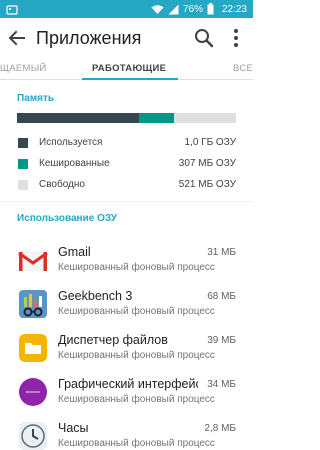 The height and width of the screenshot is (450, 320). What do you see at coordinates (33, 261) in the screenshot?
I see `gmail-icon` at bounding box center [33, 261].